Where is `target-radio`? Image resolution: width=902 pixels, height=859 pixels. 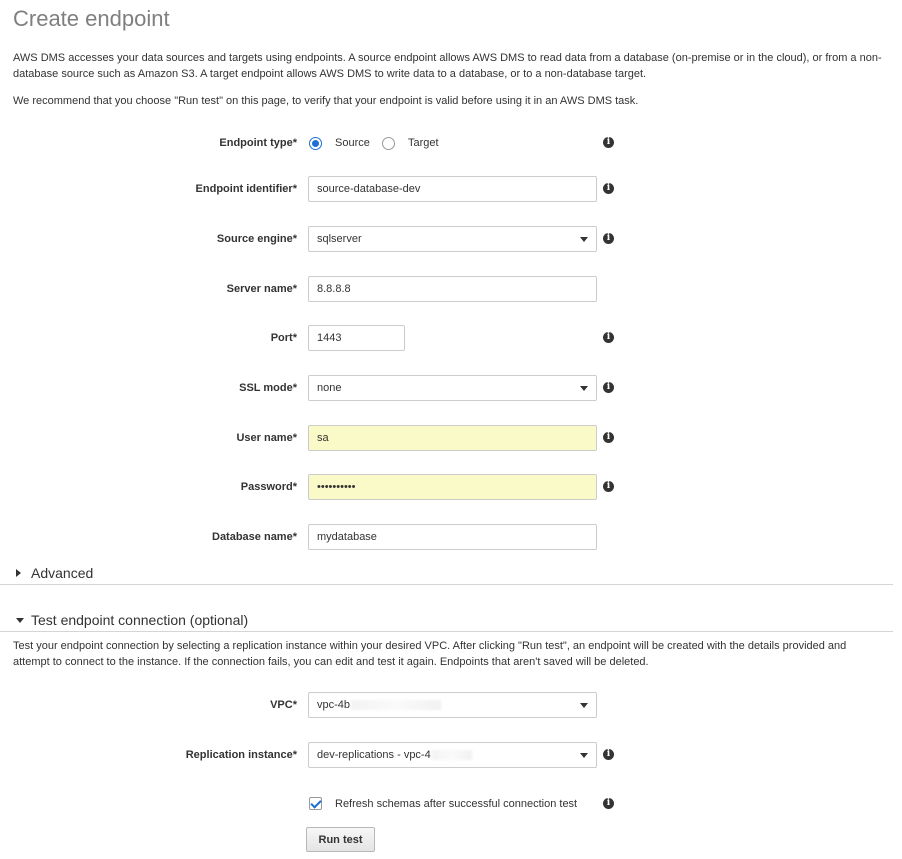
target-radio is located at coordinates (388, 143).